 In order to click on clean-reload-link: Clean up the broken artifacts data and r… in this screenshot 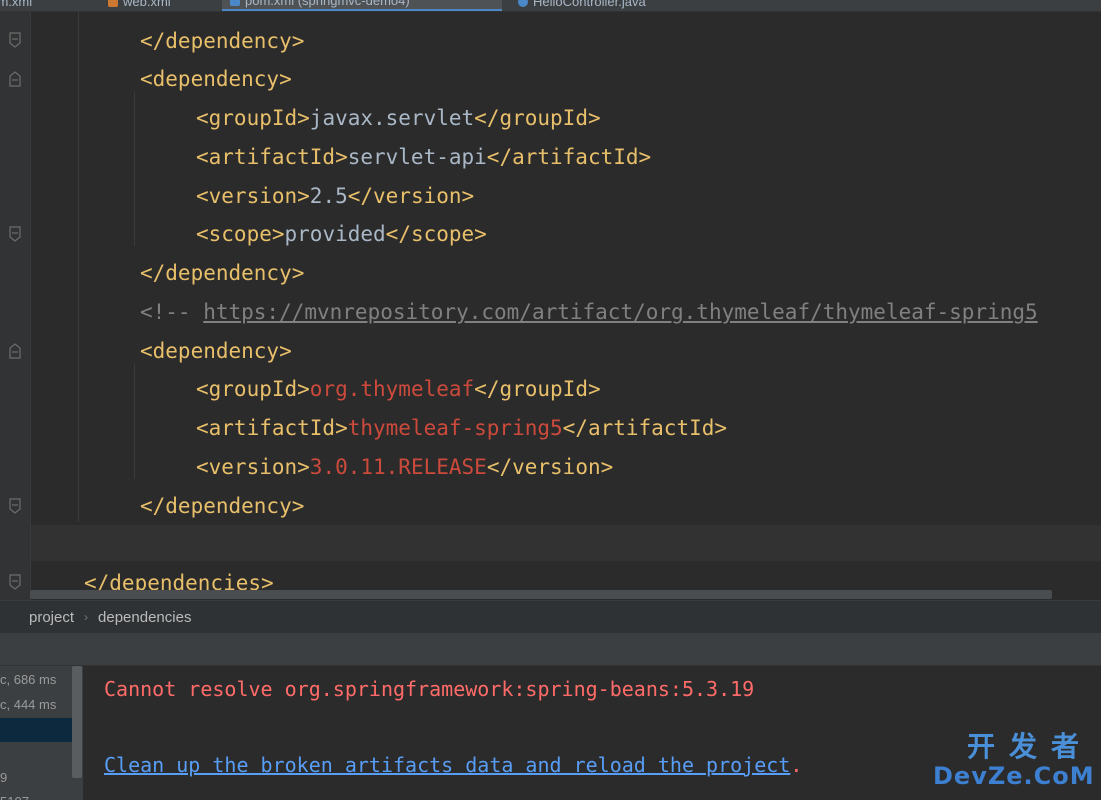, I will do `click(447, 765)`.